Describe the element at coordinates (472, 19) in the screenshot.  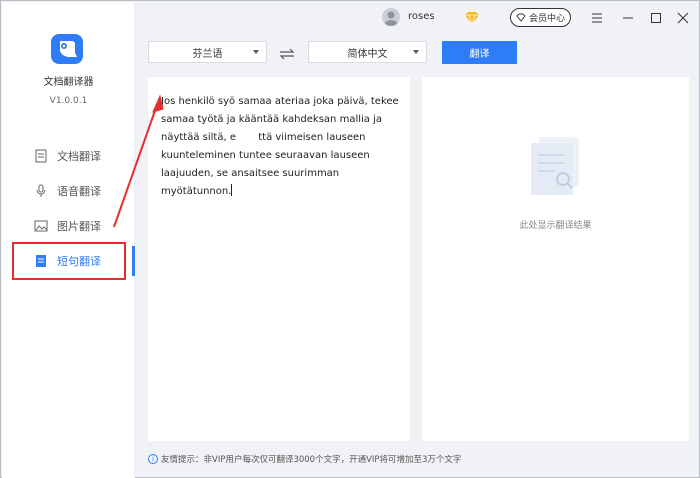
I see `vip-diamond-icon` at that location.